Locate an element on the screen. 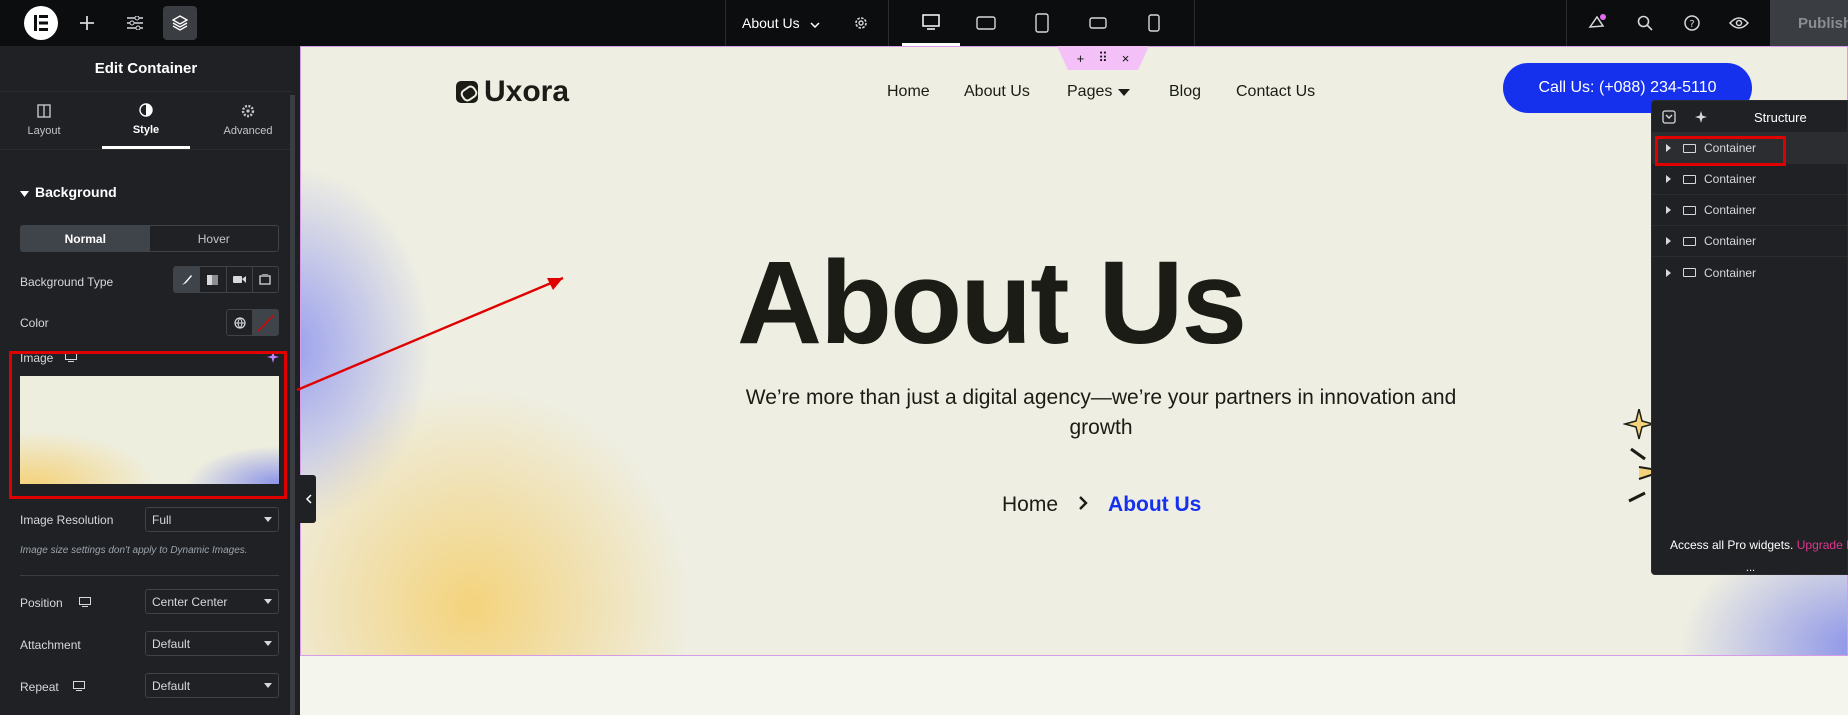 This screenshot has height=715, width=1848. section-title: Background is located at coordinates (76, 192).